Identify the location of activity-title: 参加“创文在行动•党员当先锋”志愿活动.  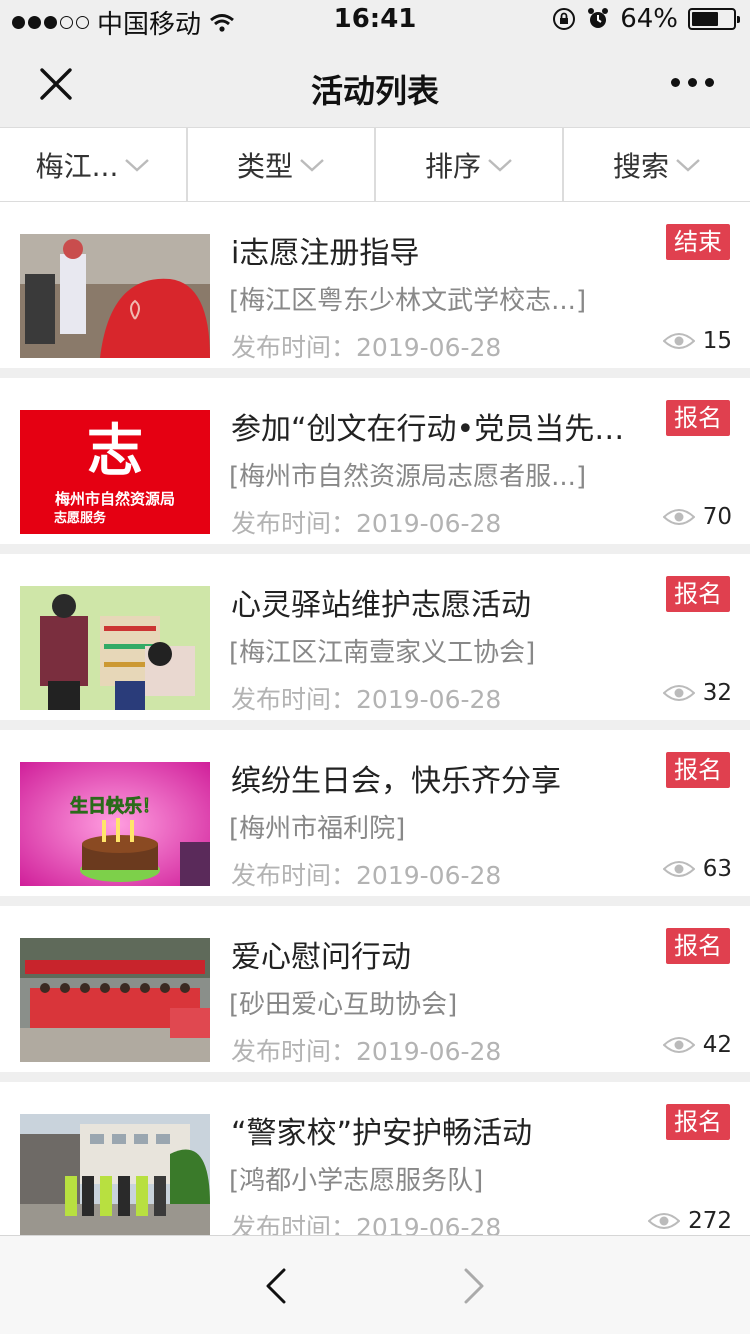
(441, 429).